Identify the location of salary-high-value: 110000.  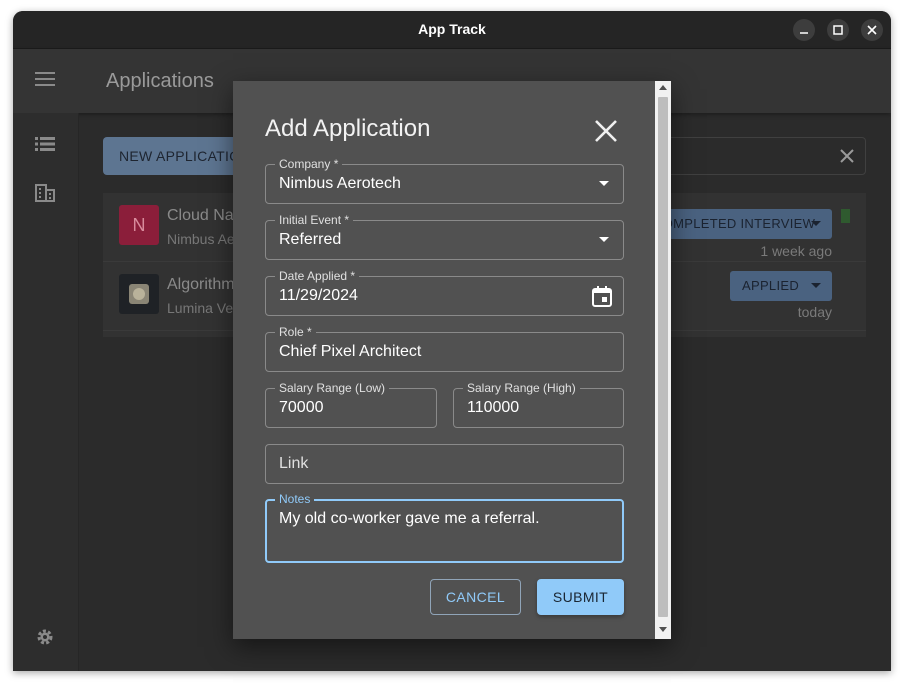
(493, 407).